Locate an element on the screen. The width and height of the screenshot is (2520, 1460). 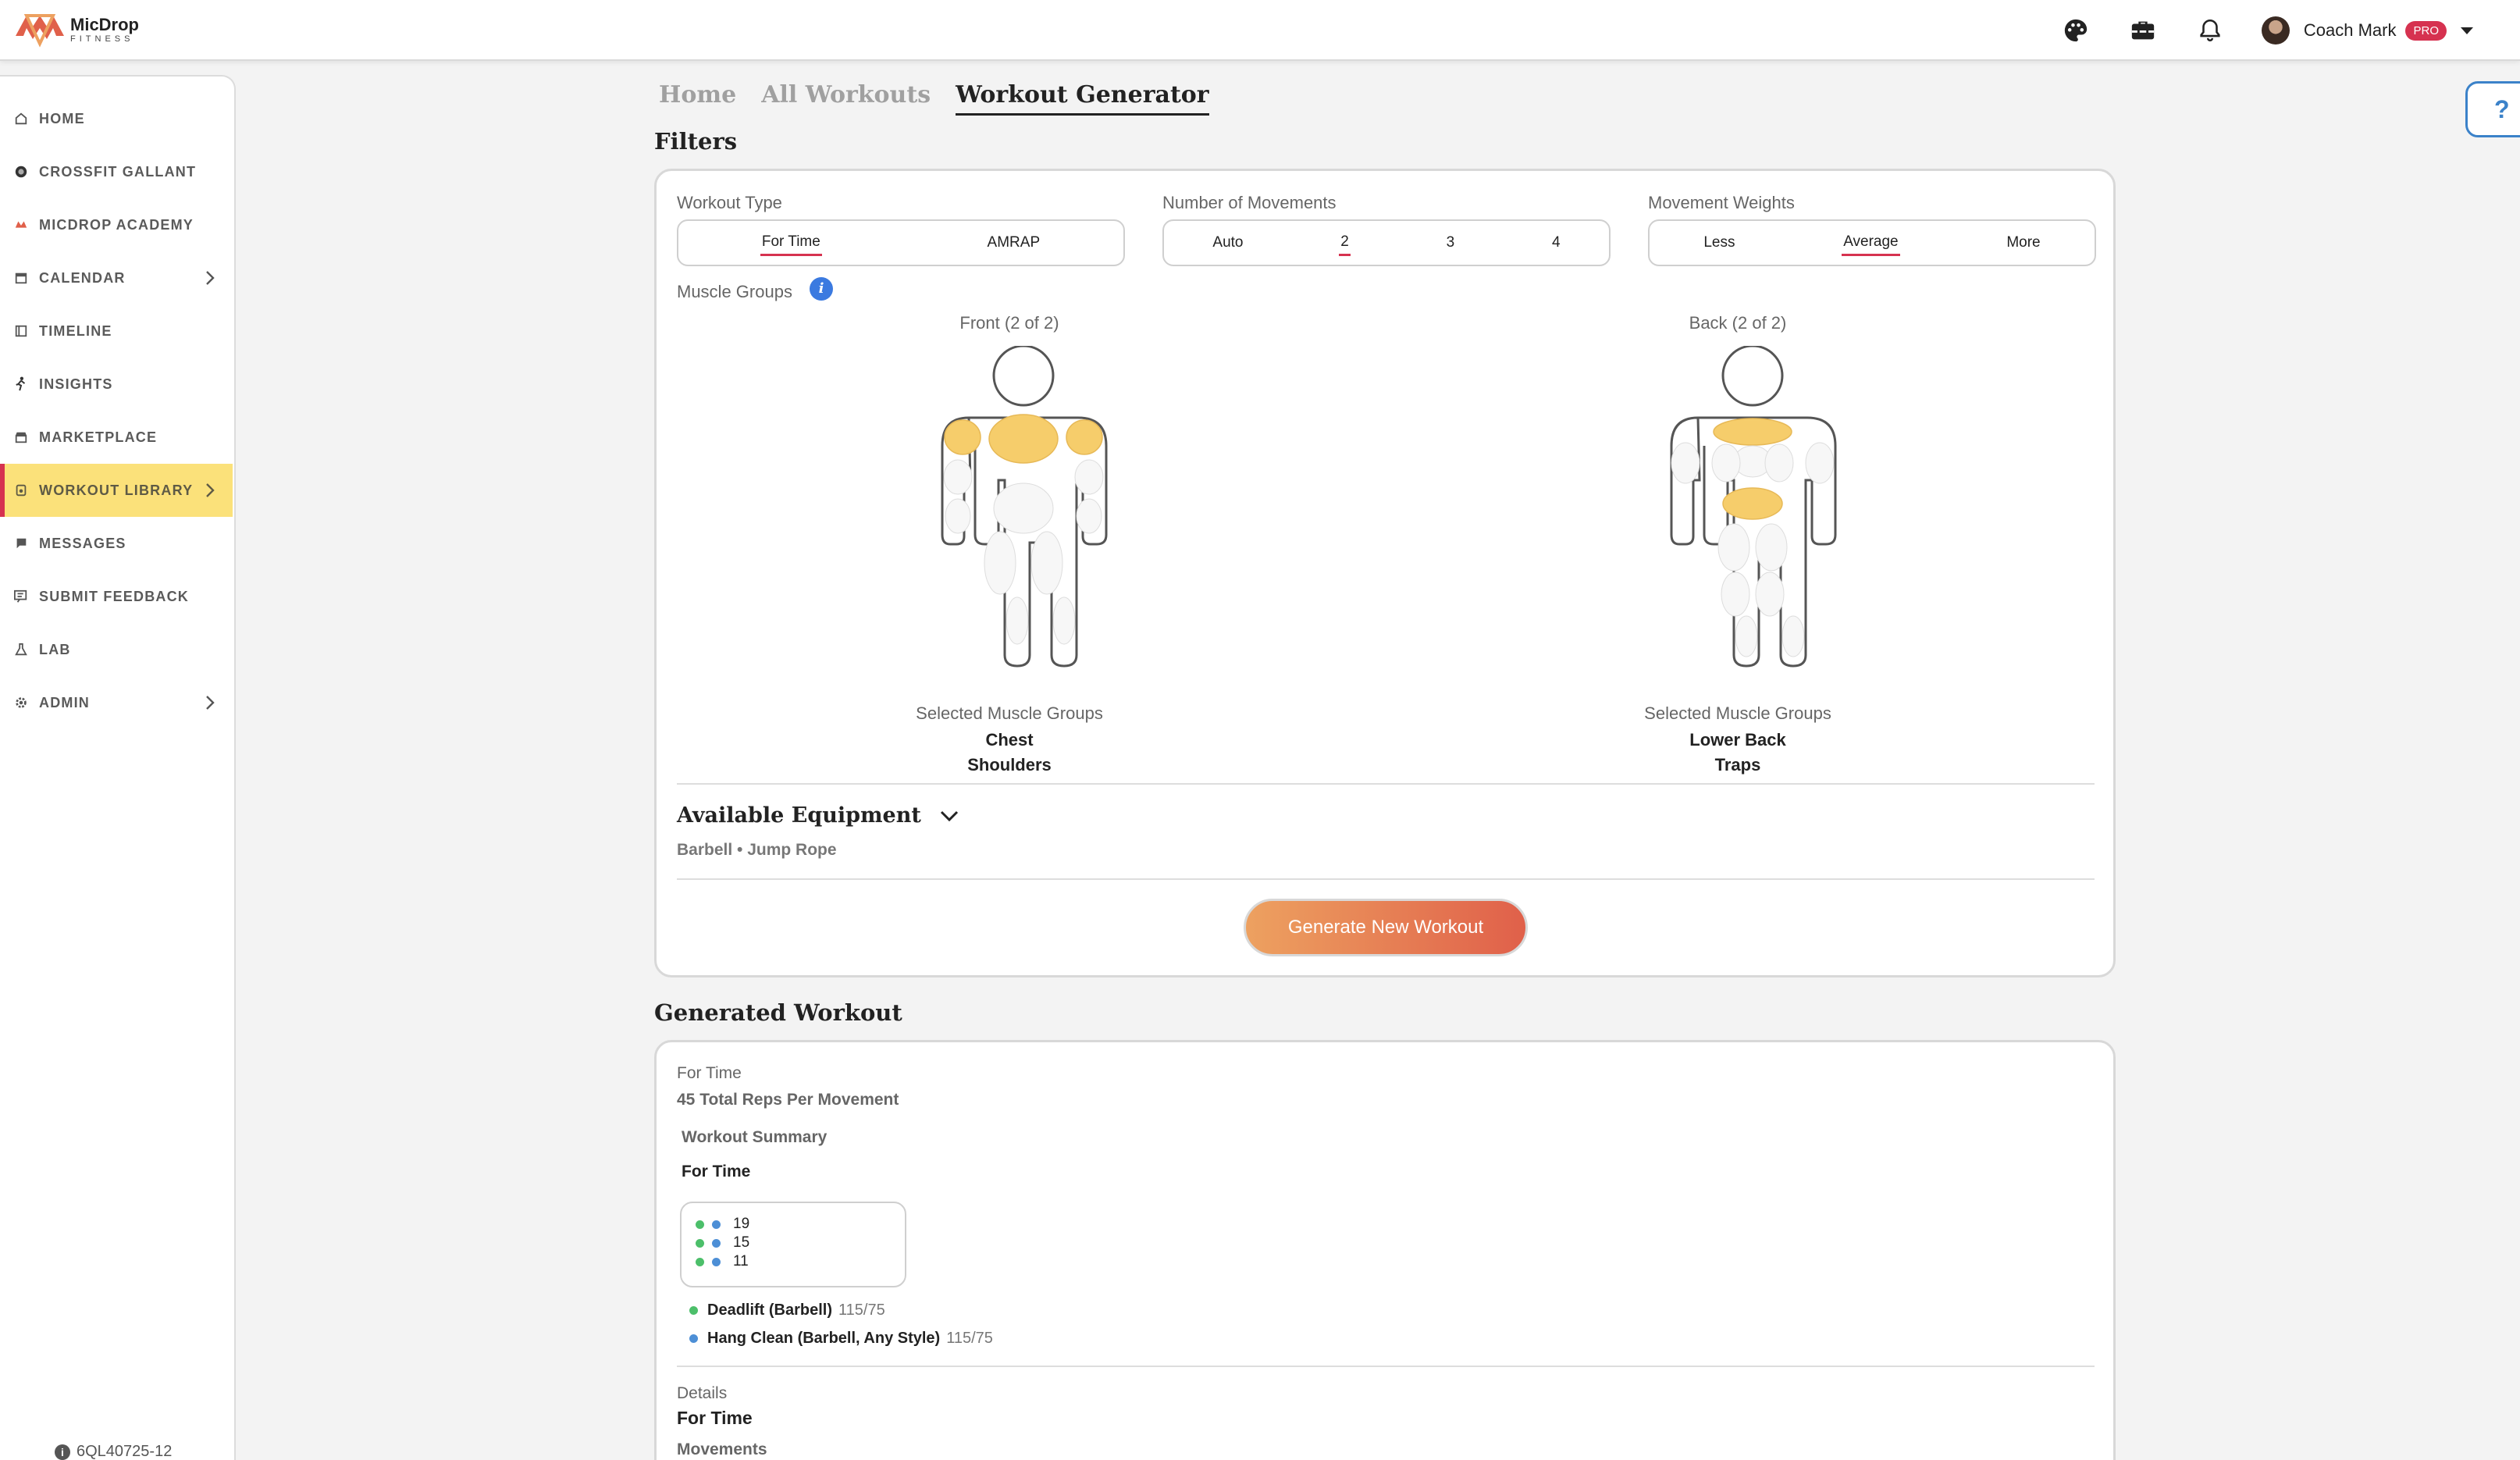
tab-bar: Home All Workouts Workout Generator is located at coordinates (934, 98).